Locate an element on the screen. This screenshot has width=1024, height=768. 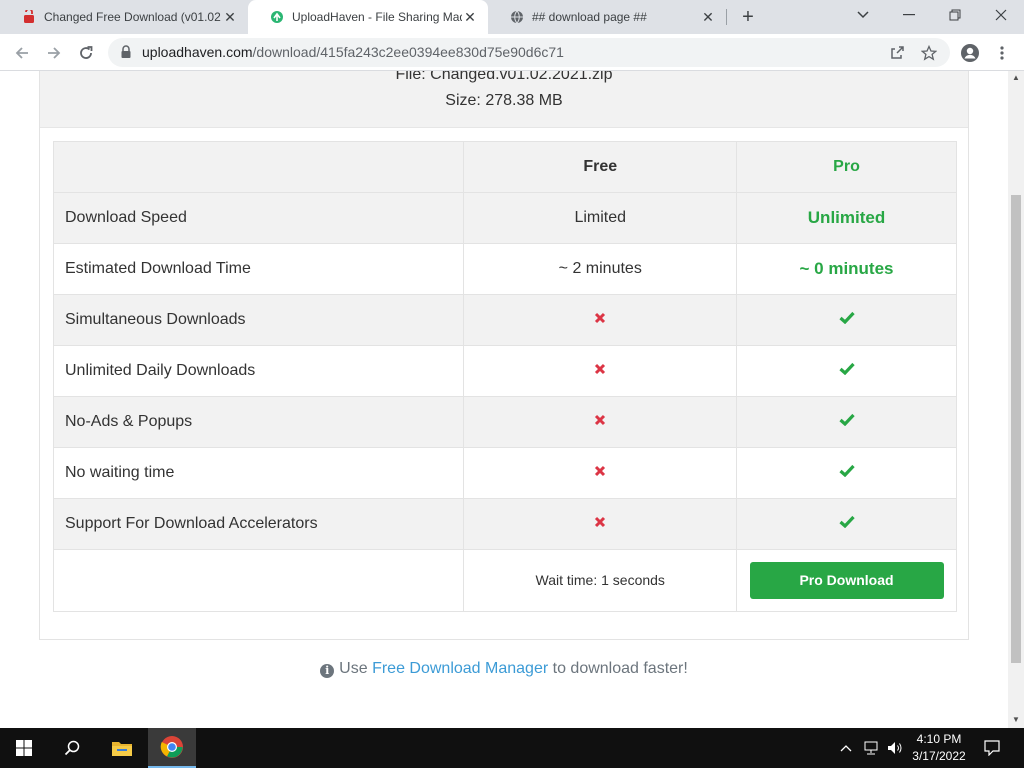
chevron-up-icon is located at coordinates (846, 748).